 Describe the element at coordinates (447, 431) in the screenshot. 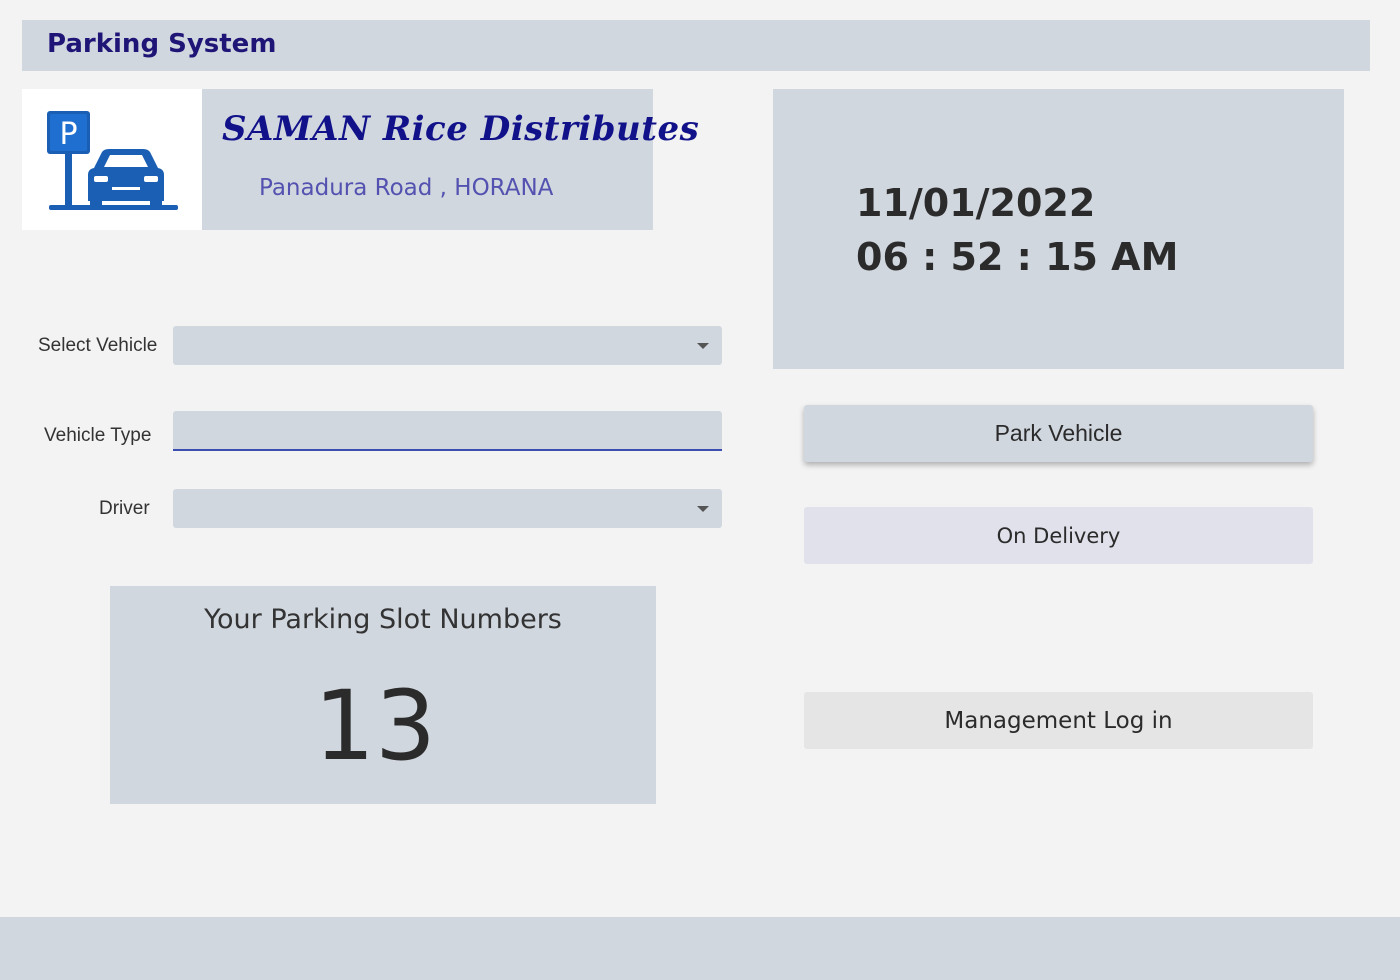

I see `vehicle-type-field` at that location.